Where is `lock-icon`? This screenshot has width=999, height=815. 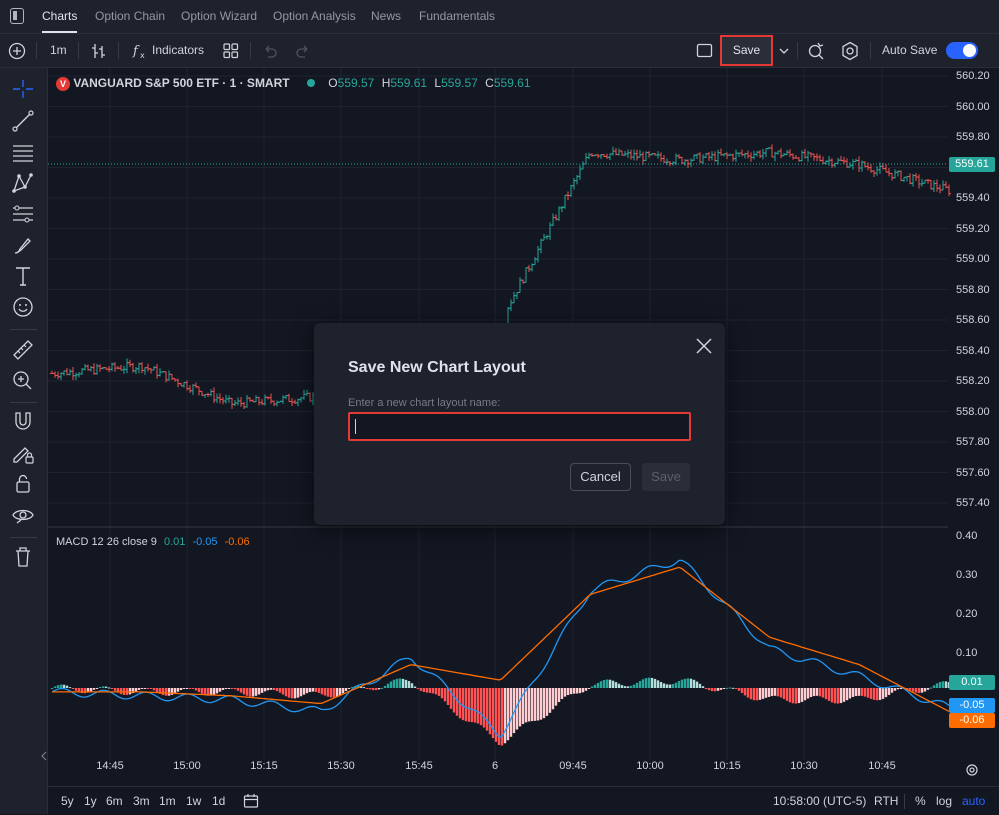 lock-icon is located at coordinates (23, 484).